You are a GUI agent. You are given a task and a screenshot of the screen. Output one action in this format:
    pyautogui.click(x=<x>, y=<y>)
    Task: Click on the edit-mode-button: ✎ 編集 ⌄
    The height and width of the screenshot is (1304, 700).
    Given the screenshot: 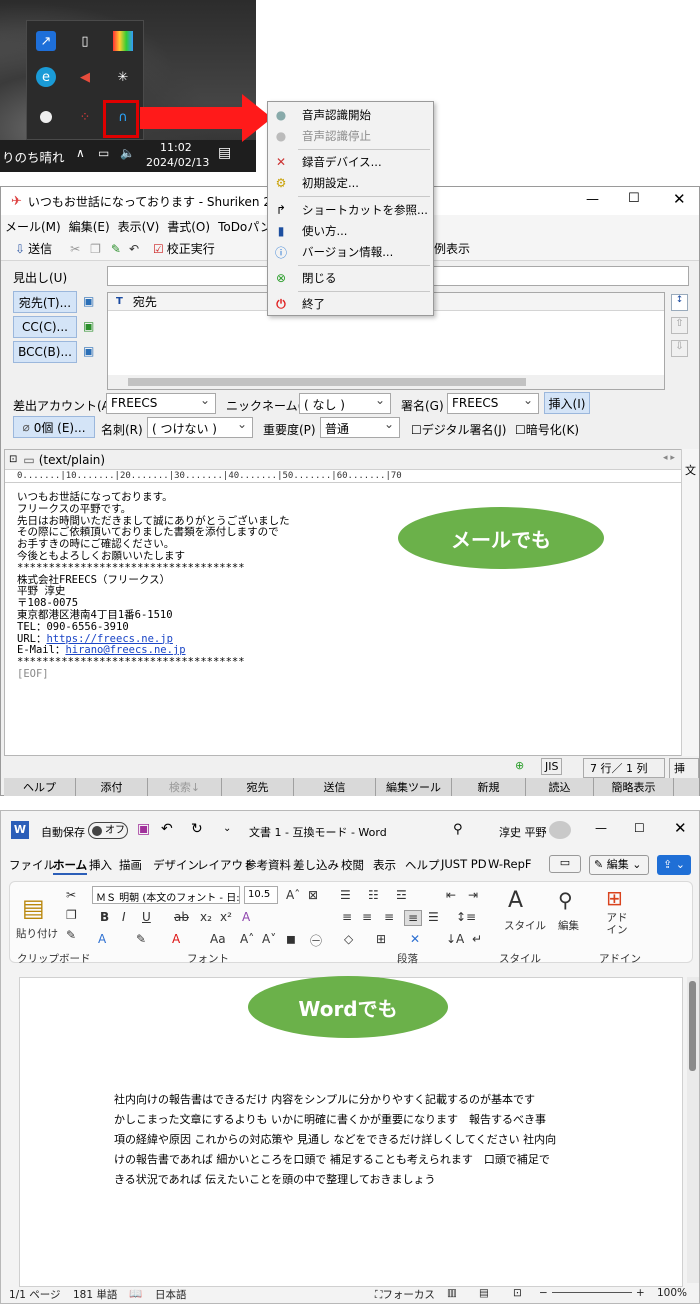 What is the action you would take?
    pyautogui.click(x=619, y=865)
    